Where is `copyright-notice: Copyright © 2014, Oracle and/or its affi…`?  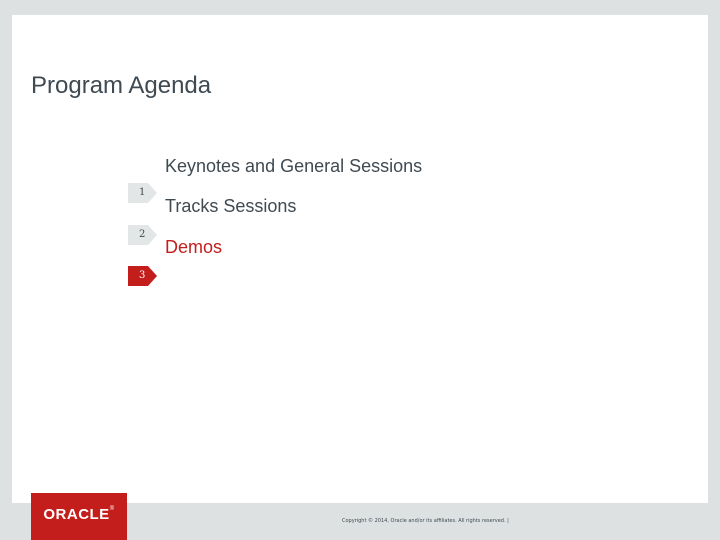
copyright-notice: Copyright © 2014, Oracle and/or its affi… is located at coordinates (425, 521).